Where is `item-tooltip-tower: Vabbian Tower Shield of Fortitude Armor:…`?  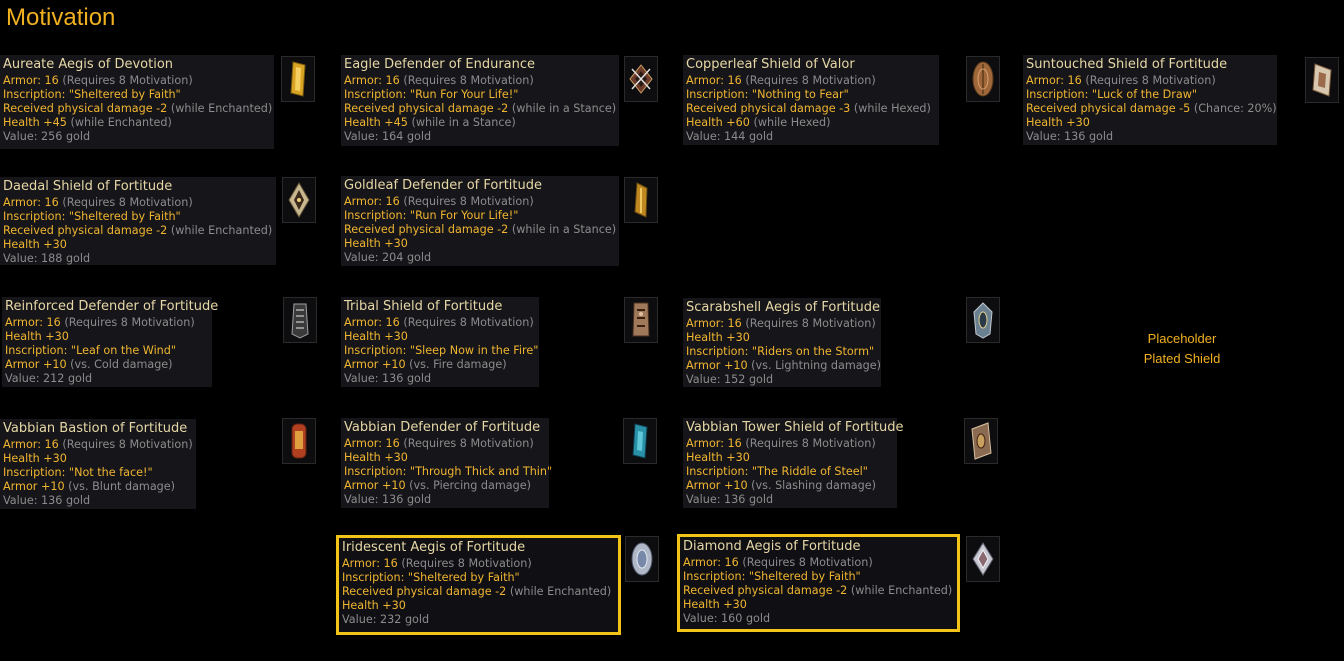
item-tooltip-tower: Vabbian Tower Shield of Fortitude Armor:… is located at coordinates (793, 463).